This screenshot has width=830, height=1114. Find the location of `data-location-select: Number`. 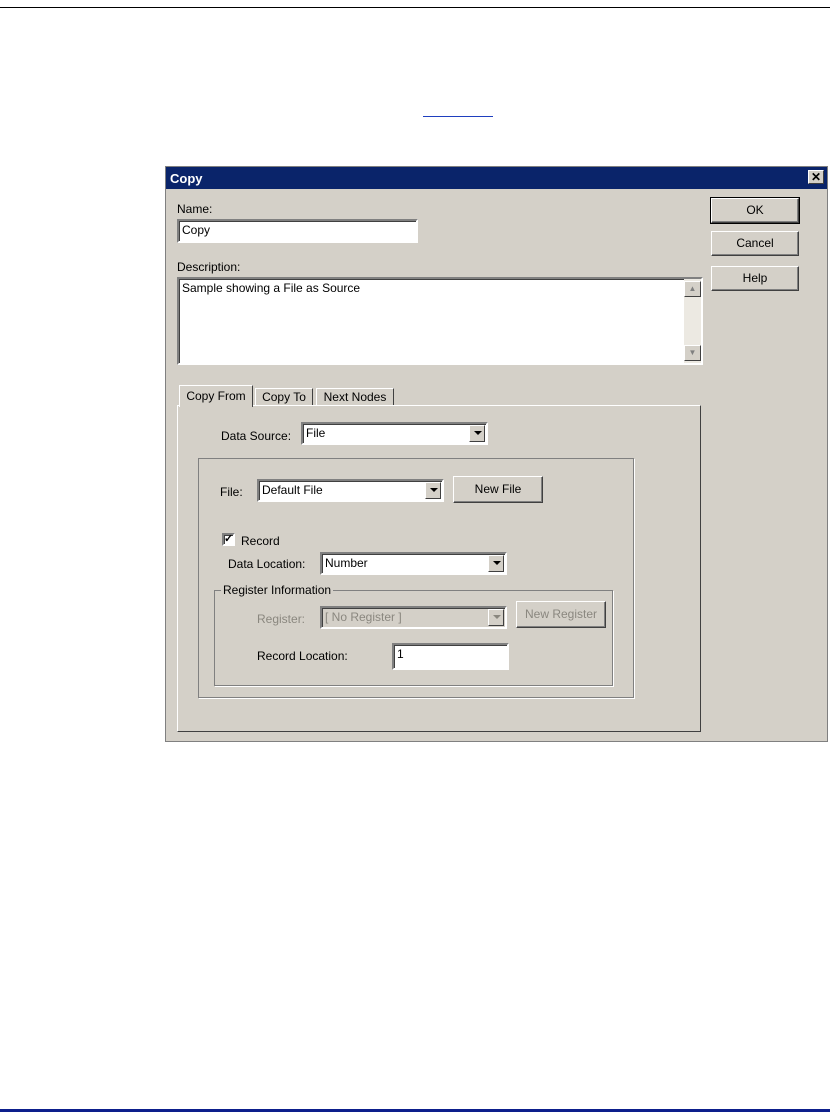

data-location-select: Number is located at coordinates (413, 563).